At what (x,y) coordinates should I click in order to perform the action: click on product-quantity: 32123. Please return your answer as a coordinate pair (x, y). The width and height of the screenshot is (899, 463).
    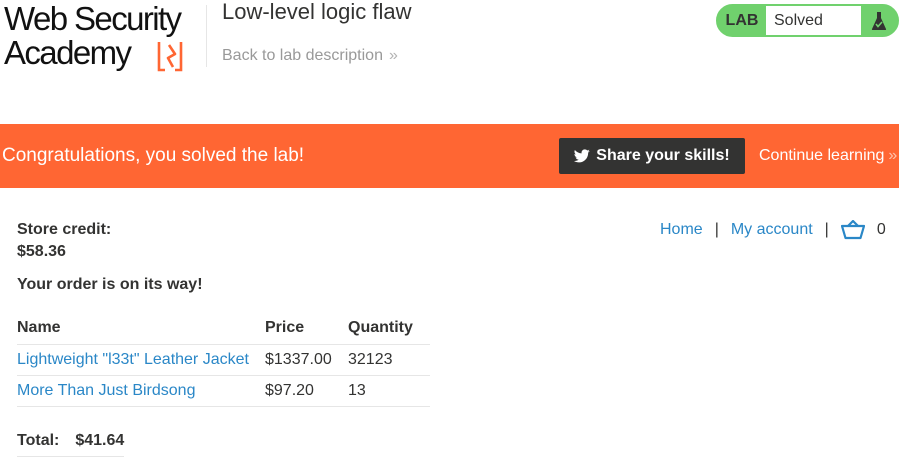
    Looking at the image, I should click on (389, 360).